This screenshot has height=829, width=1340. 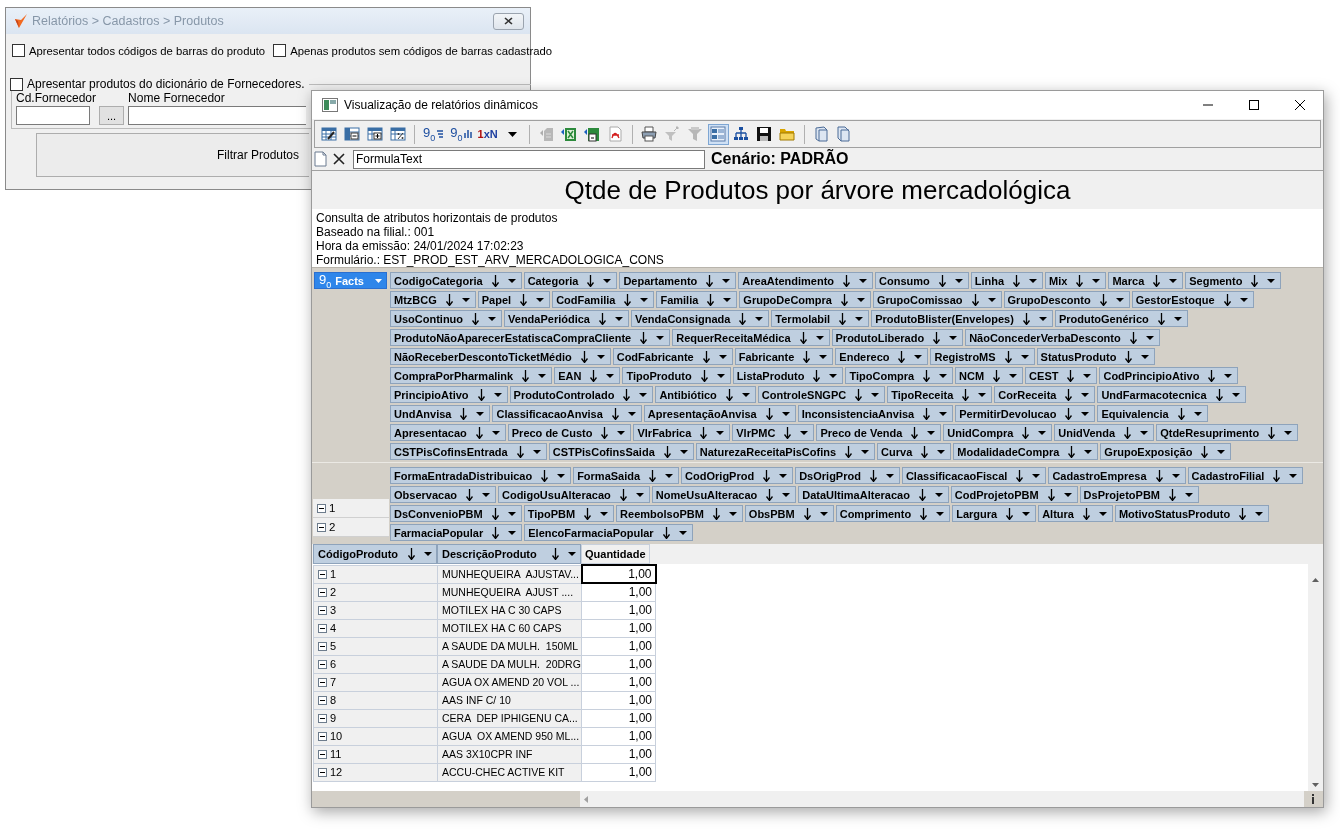 I want to click on field-chip: CorReceita, so click(x=1045, y=394).